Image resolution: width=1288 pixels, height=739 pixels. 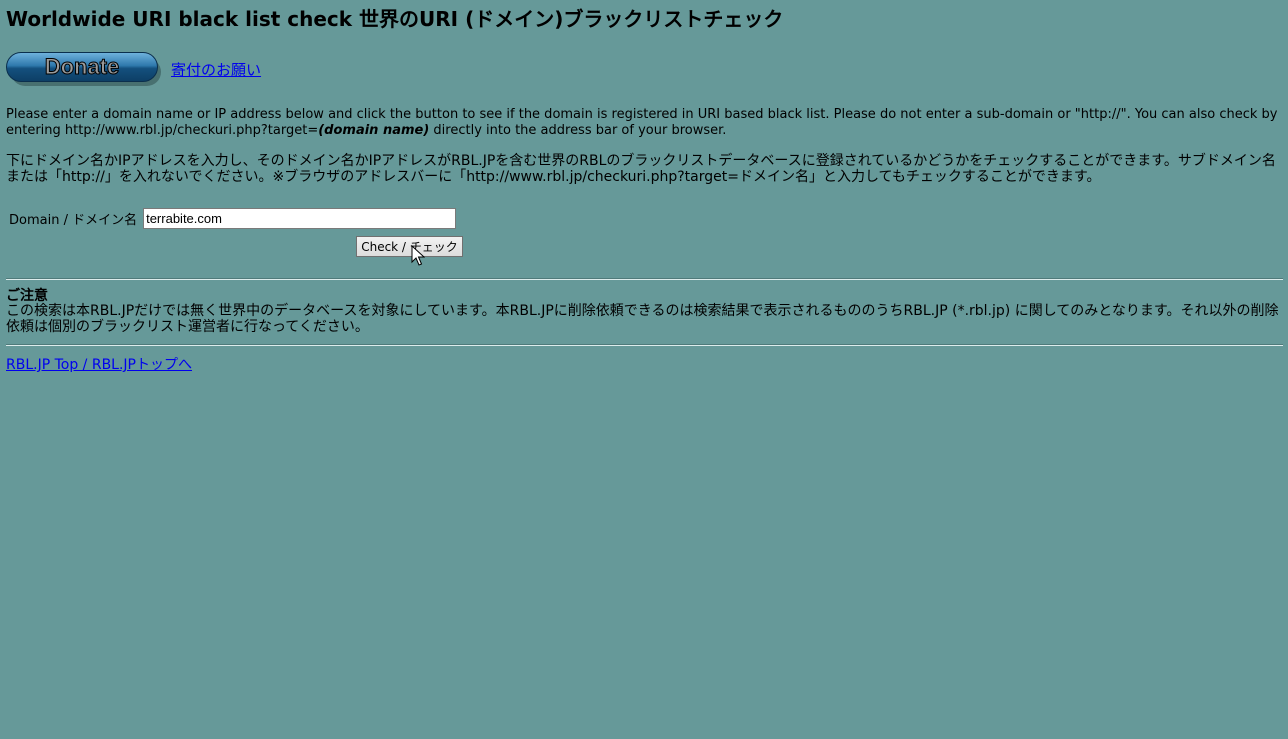 What do you see at coordinates (409, 246) in the screenshot?
I see `check-button: Check / チェック` at bounding box center [409, 246].